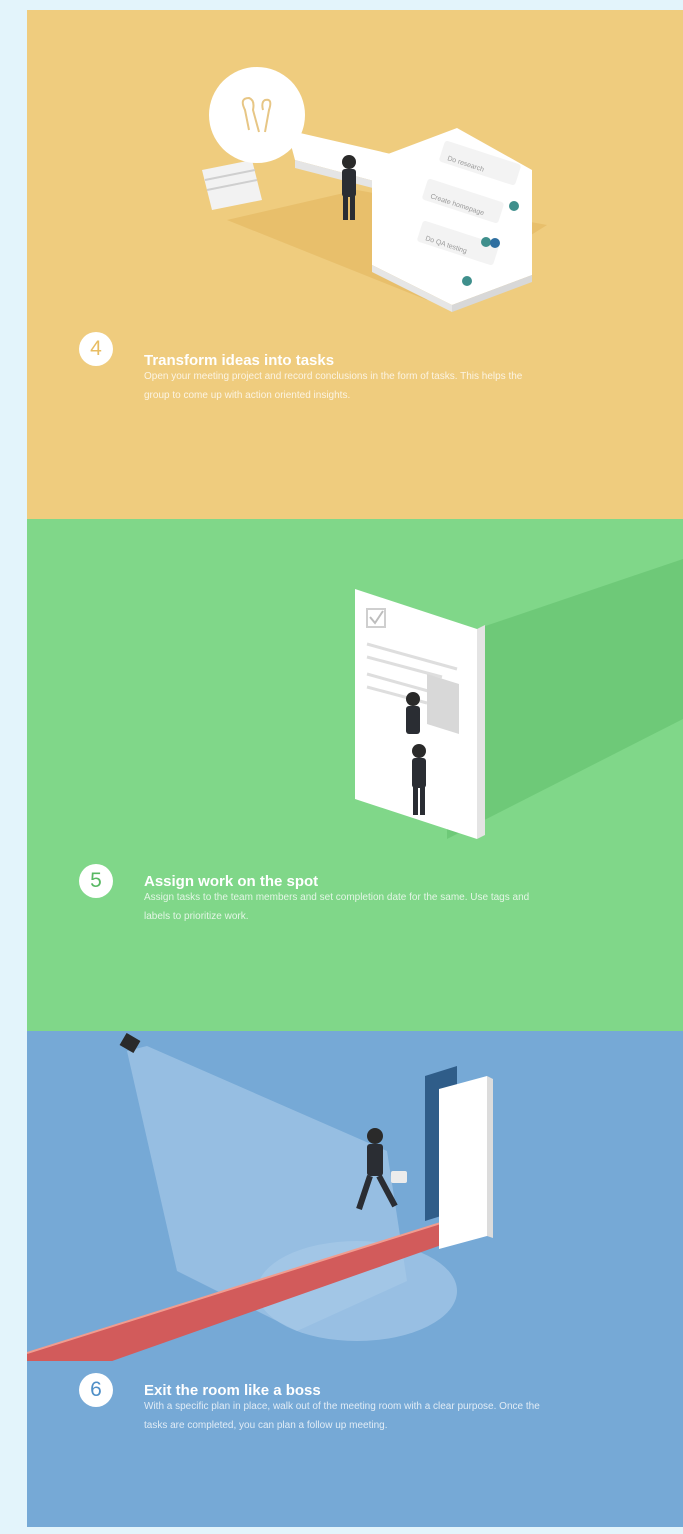 This screenshot has width=683, height=1534. What do you see at coordinates (260, 1196) in the screenshot?
I see `exit-room-illustration` at bounding box center [260, 1196].